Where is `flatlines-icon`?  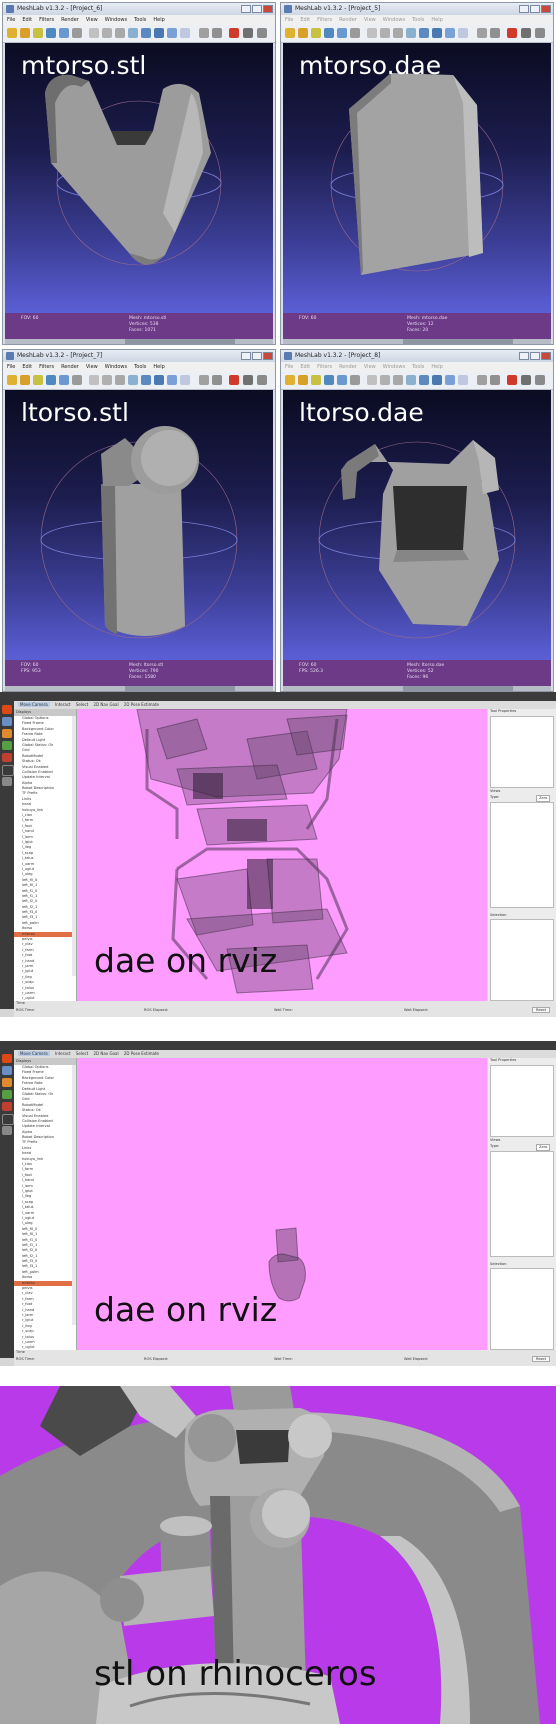 flatlines-icon is located at coordinates (424, 380).